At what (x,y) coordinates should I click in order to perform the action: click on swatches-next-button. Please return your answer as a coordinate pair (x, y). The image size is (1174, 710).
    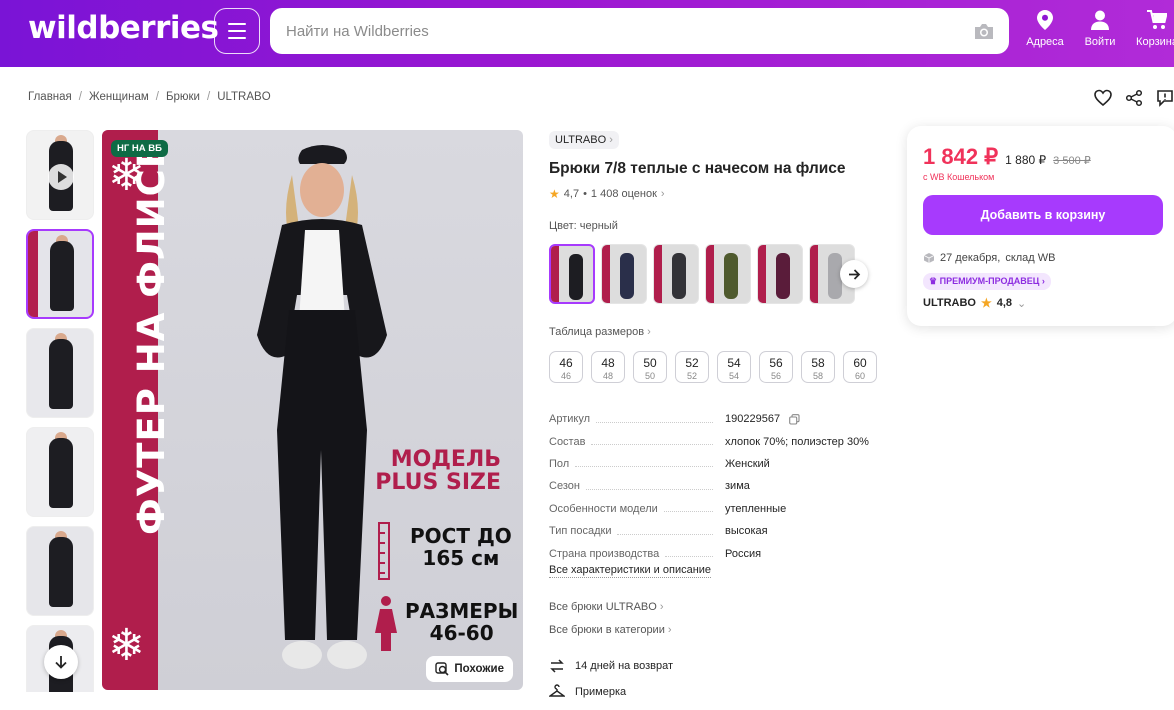
    Looking at the image, I should click on (854, 274).